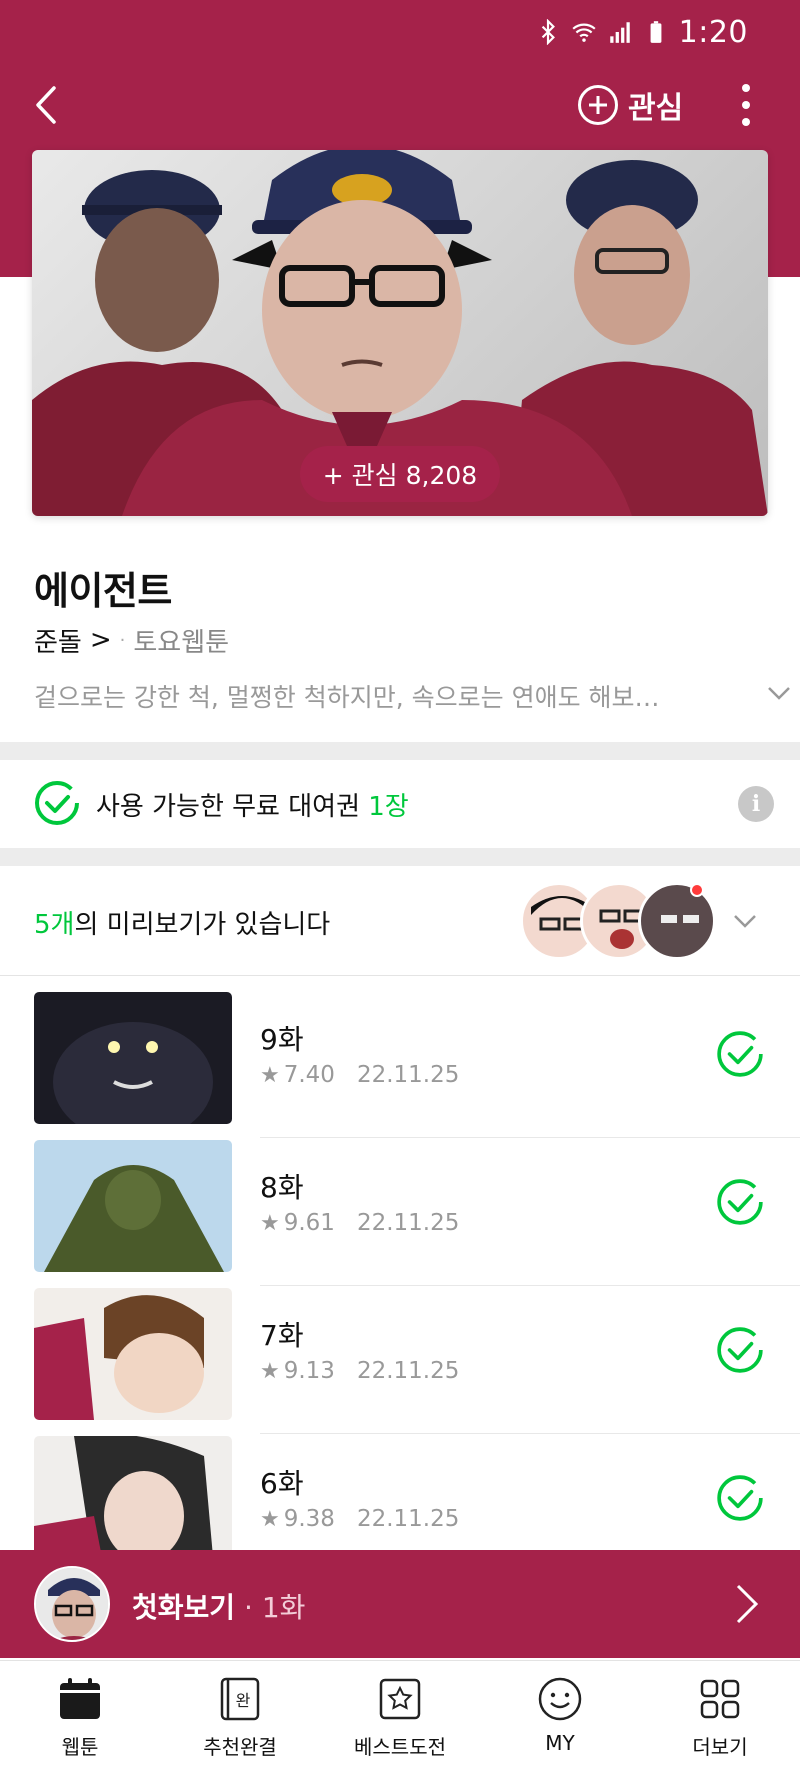 This screenshot has width=800, height=1778. Describe the element at coordinates (747, 1604) in the screenshot. I see `chevron-right-icon` at that location.